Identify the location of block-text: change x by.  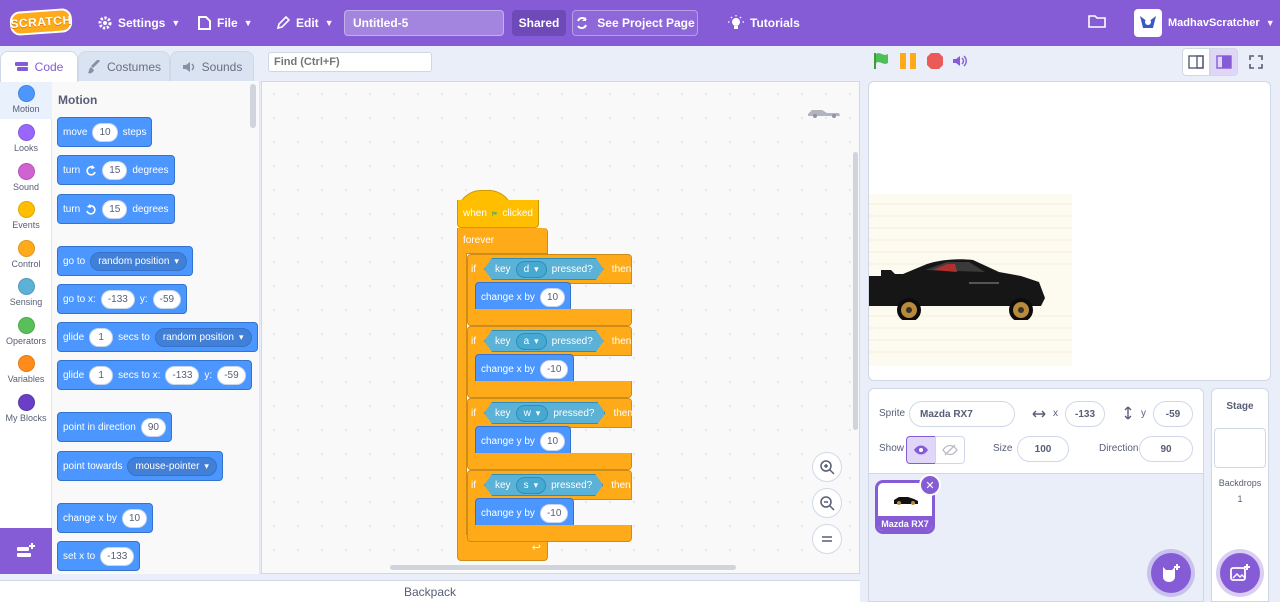
(90, 518).